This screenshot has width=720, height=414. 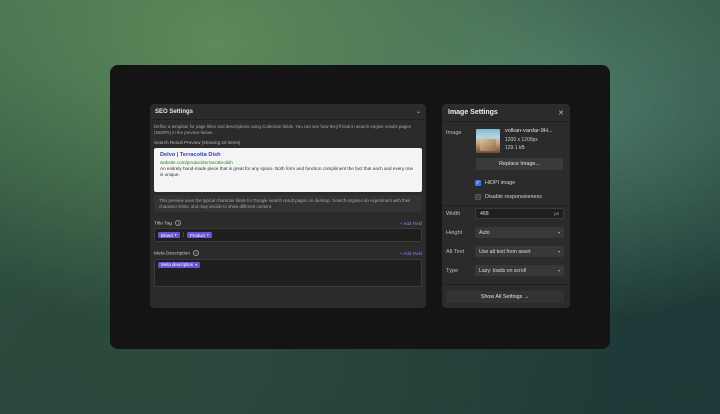 I want to click on arrow-right-icon: →, so click(x=526, y=297).